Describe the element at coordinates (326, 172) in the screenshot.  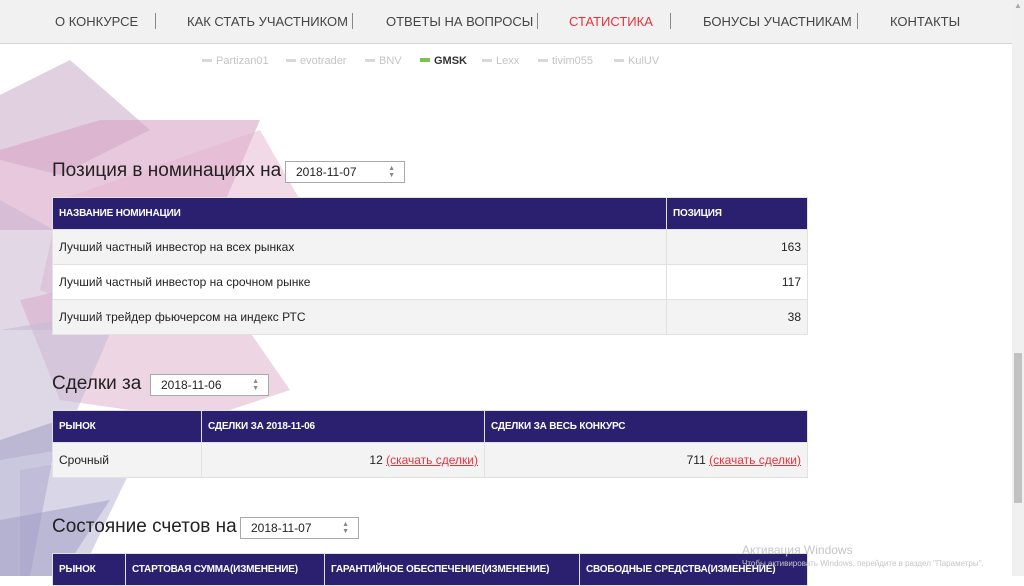
I see `nominations-date-value: 2018-11-07` at that location.